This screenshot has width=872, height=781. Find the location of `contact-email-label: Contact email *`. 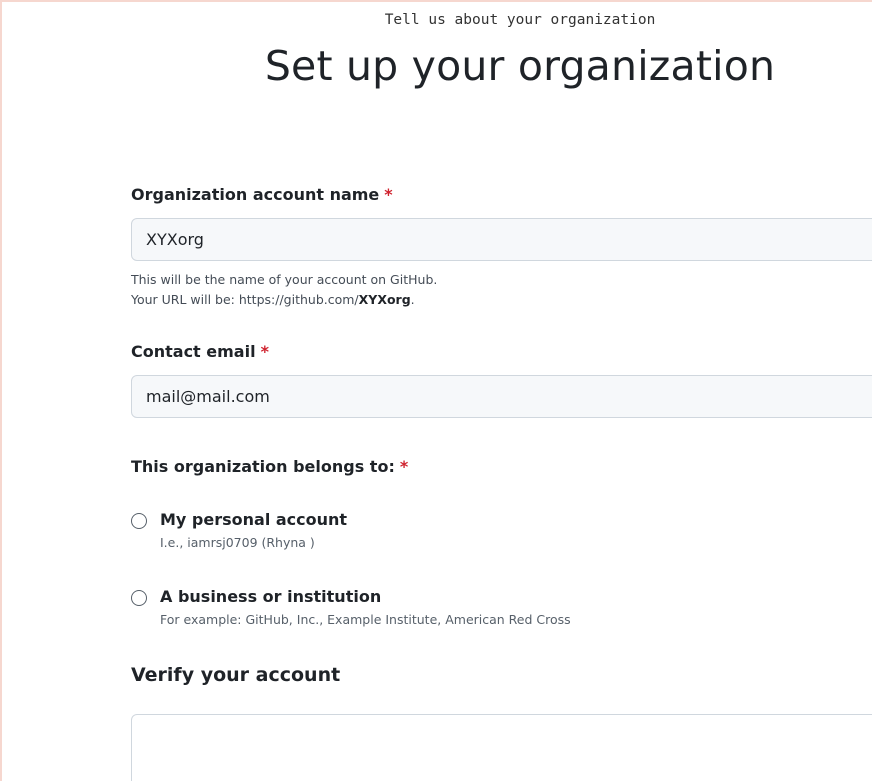

contact-email-label: Contact email * is located at coordinates (200, 351).